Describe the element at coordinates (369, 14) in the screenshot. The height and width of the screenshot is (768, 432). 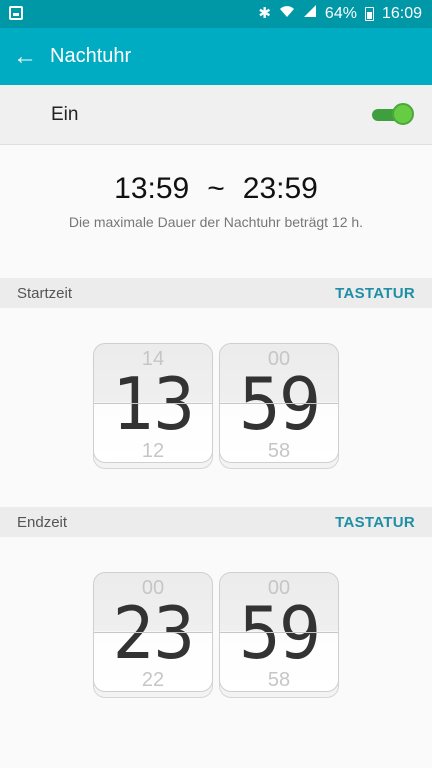
I see `battery-icon` at that location.